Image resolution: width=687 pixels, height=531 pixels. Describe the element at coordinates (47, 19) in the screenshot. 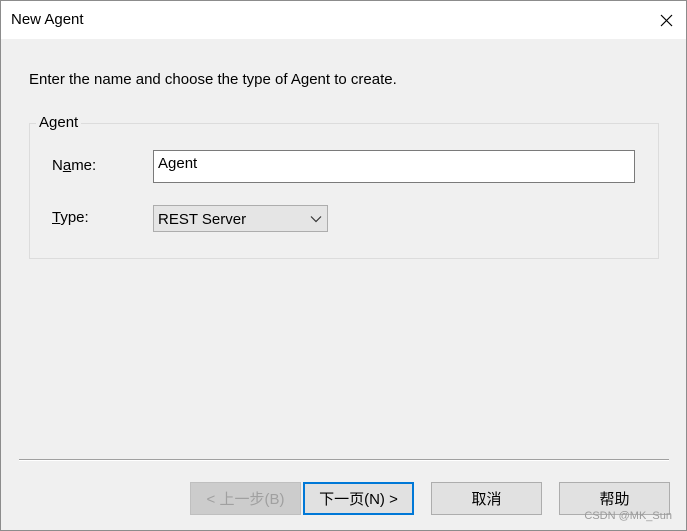

I see `window-title: New Agent` at that location.